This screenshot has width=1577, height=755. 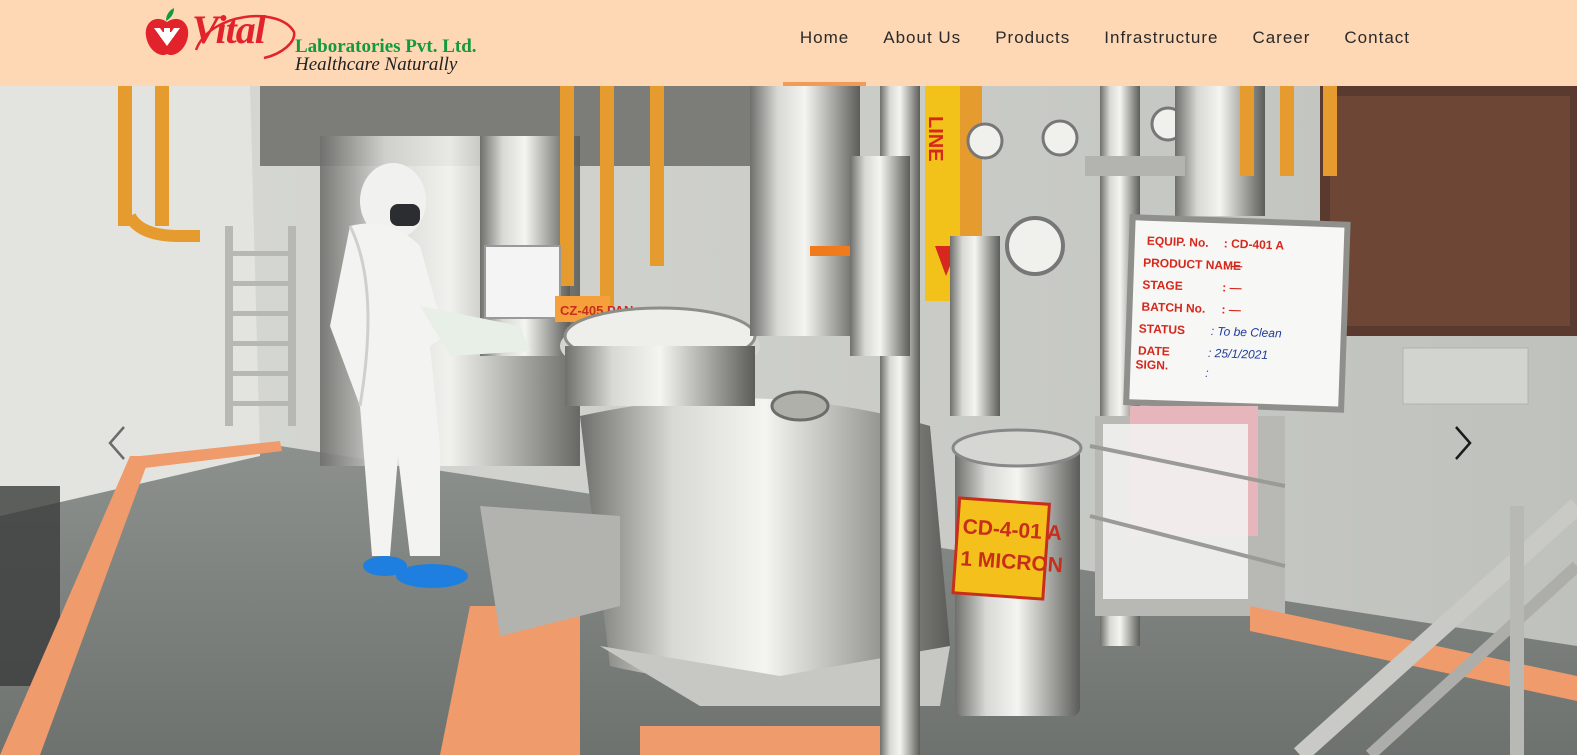 I want to click on nav-infrastructure: Infrastructure, so click(x=1161, y=43).